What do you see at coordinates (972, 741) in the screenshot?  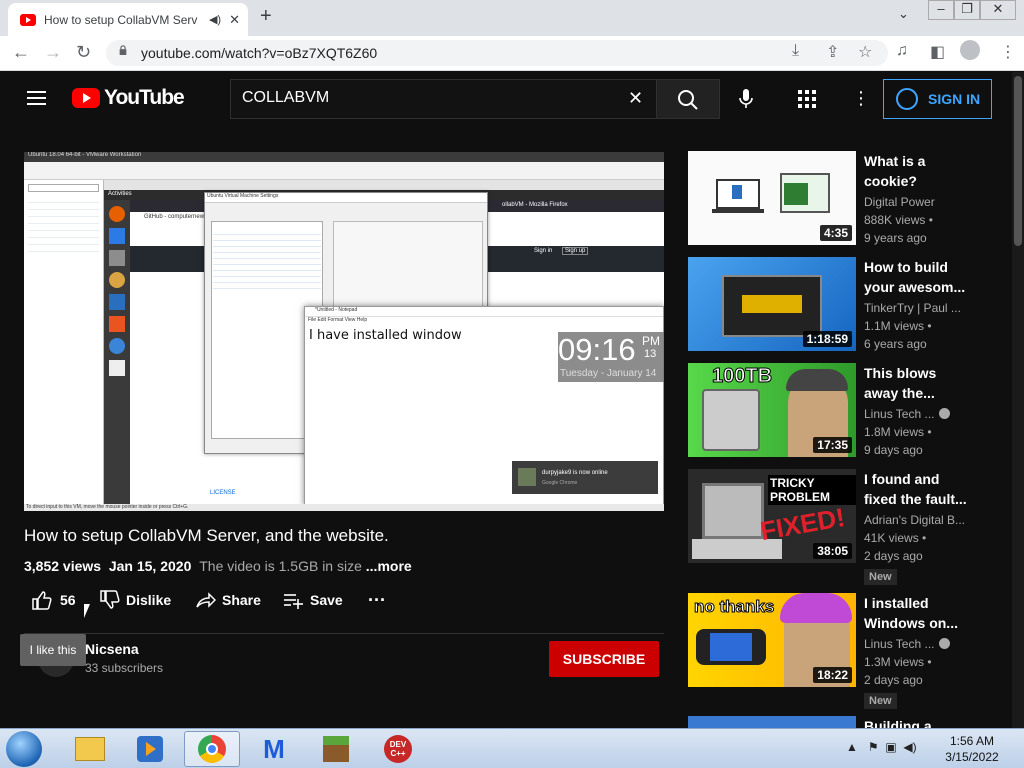 I see `taskbar-time: 1:56 AM` at bounding box center [972, 741].